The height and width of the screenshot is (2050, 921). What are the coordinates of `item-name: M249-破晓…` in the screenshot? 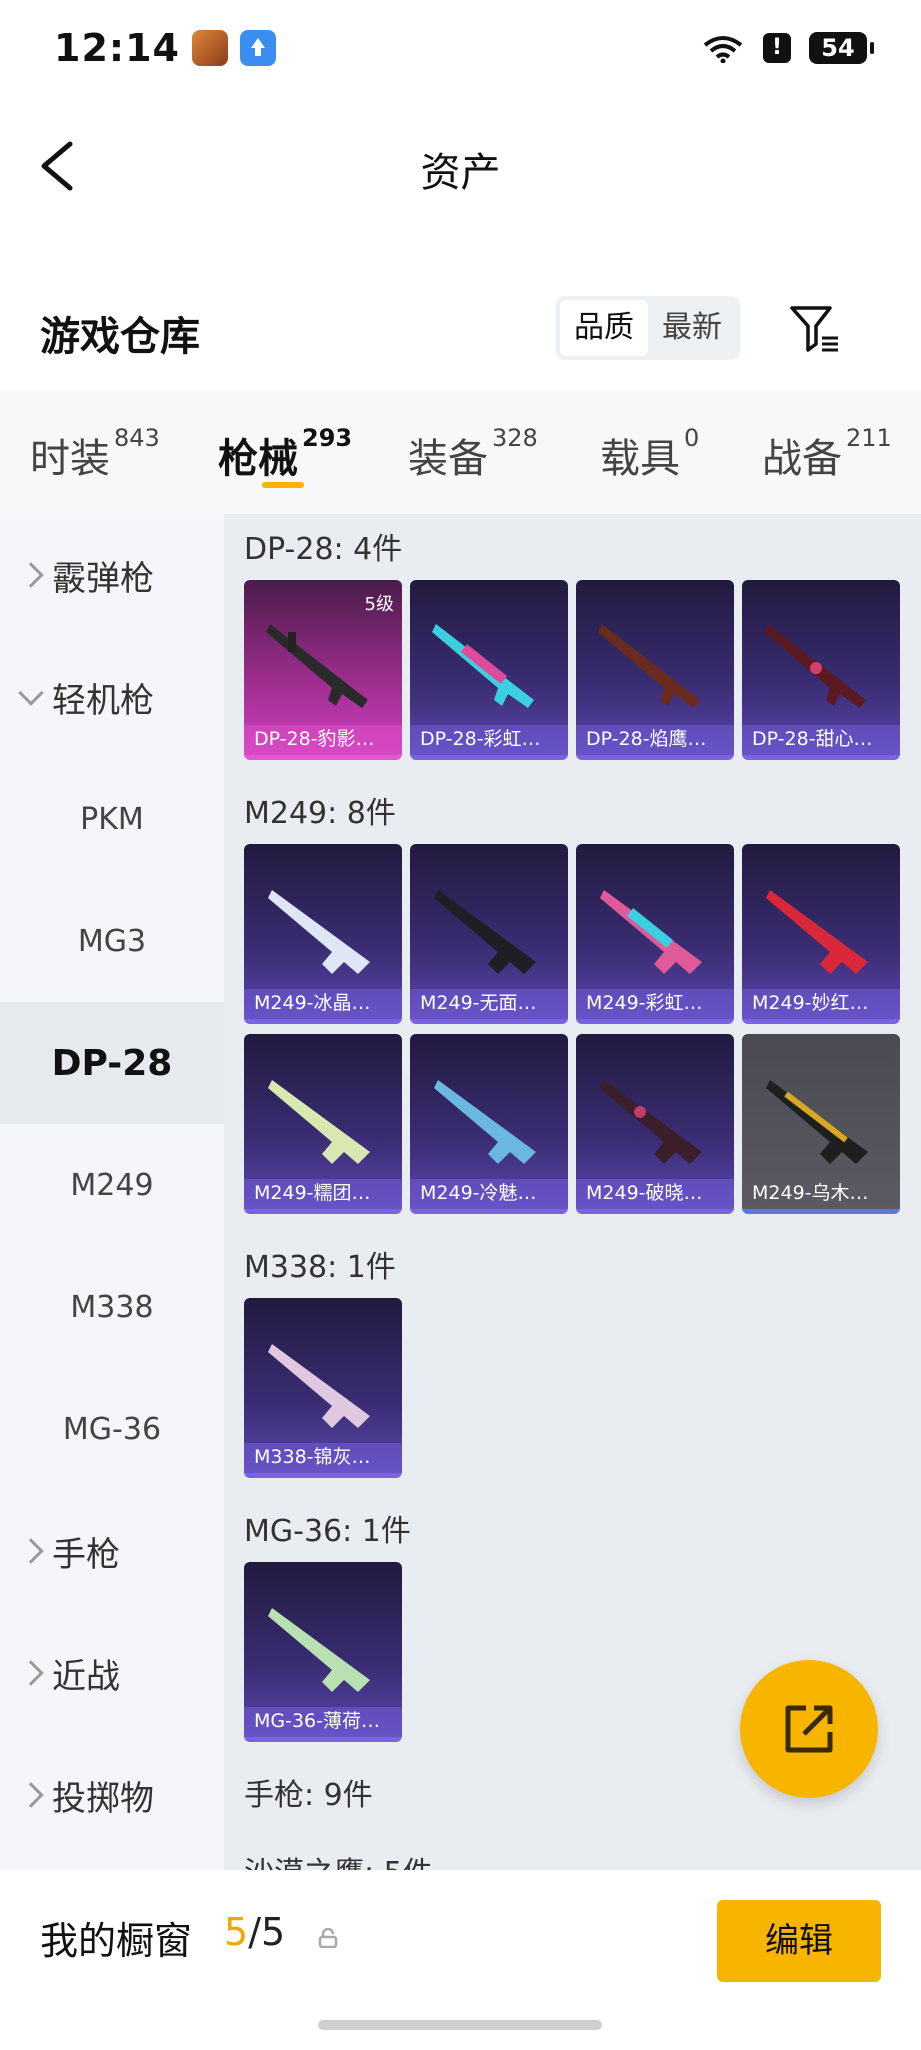 It's located at (655, 1194).